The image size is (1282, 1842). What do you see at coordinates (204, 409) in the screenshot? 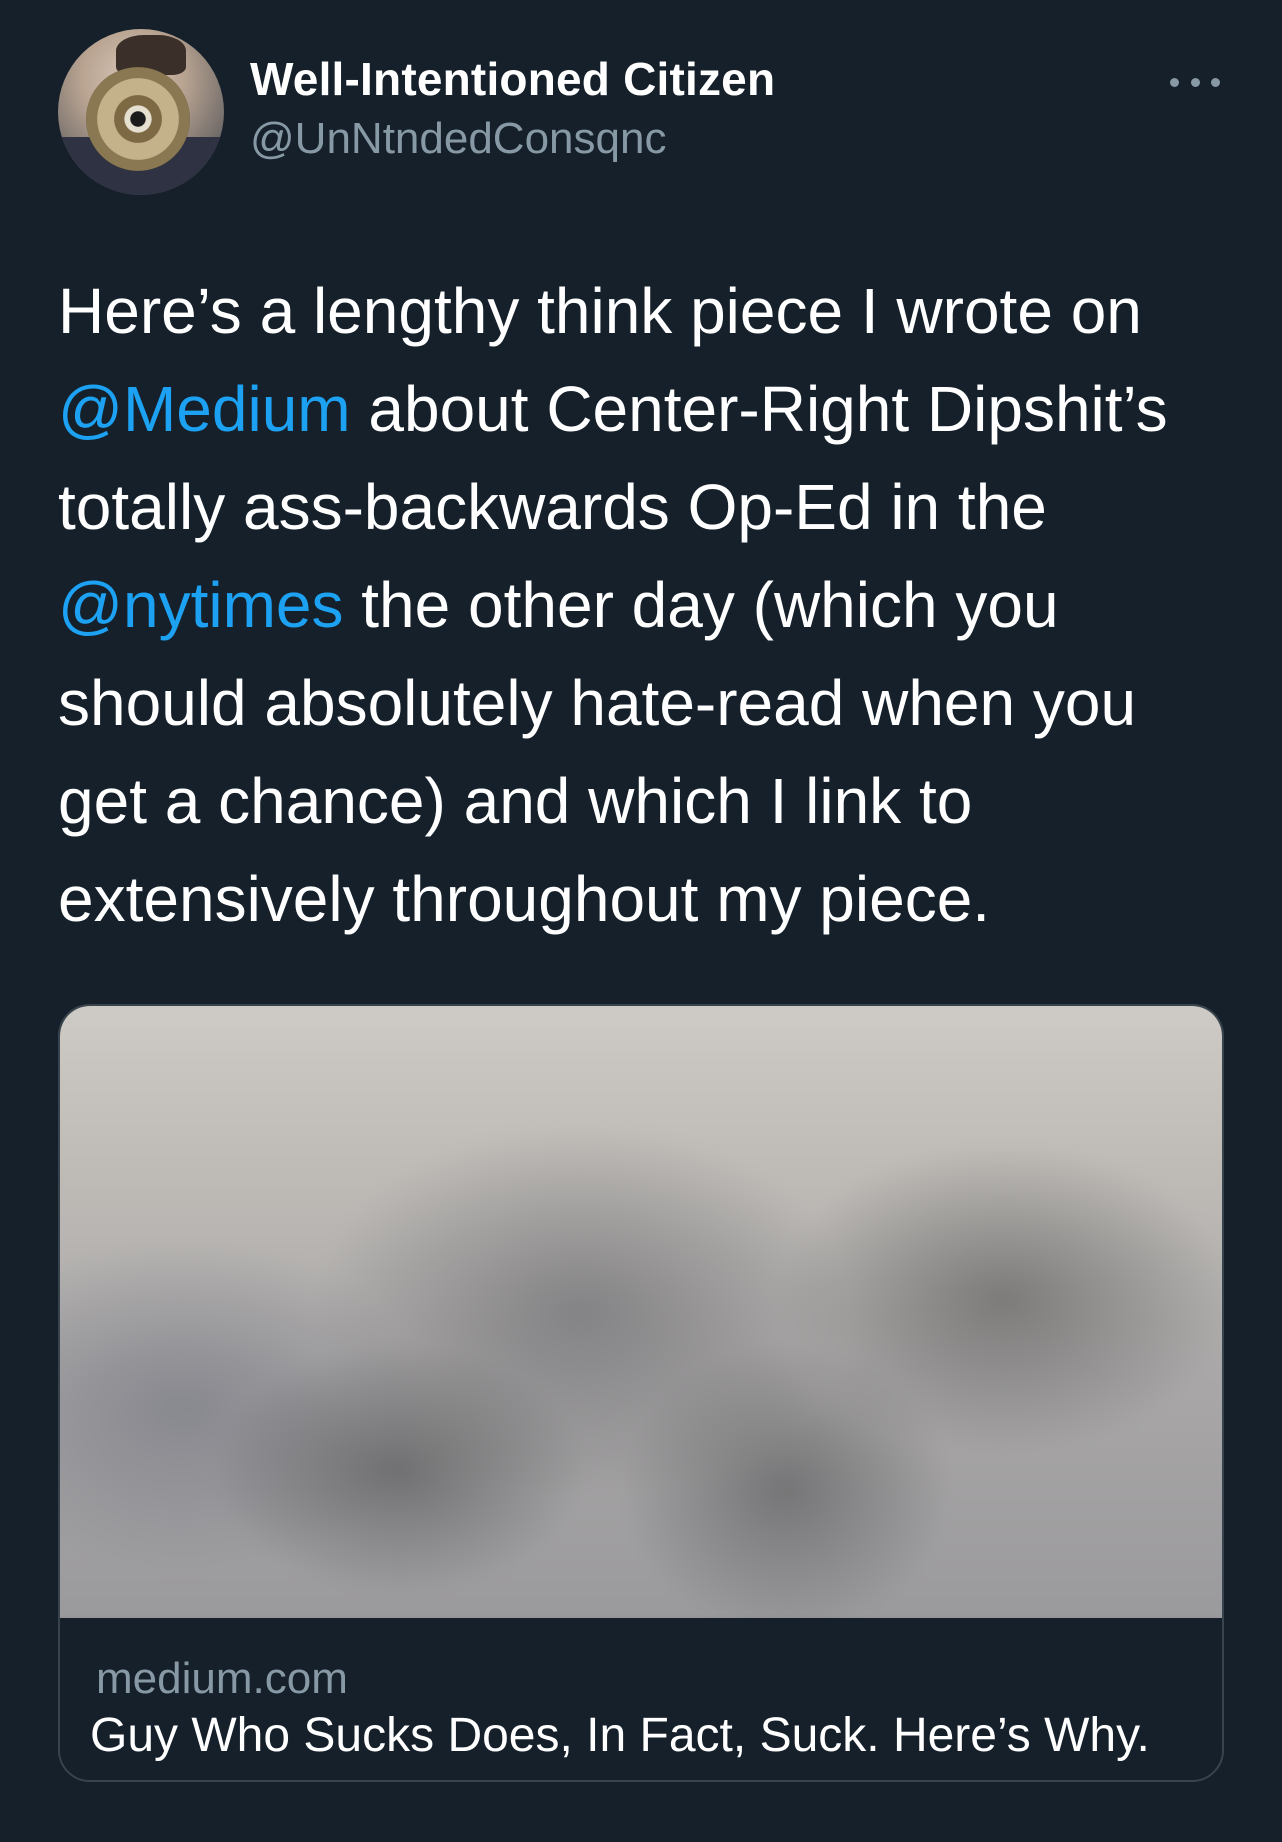
I see `mention-link-medium: @Medium` at bounding box center [204, 409].